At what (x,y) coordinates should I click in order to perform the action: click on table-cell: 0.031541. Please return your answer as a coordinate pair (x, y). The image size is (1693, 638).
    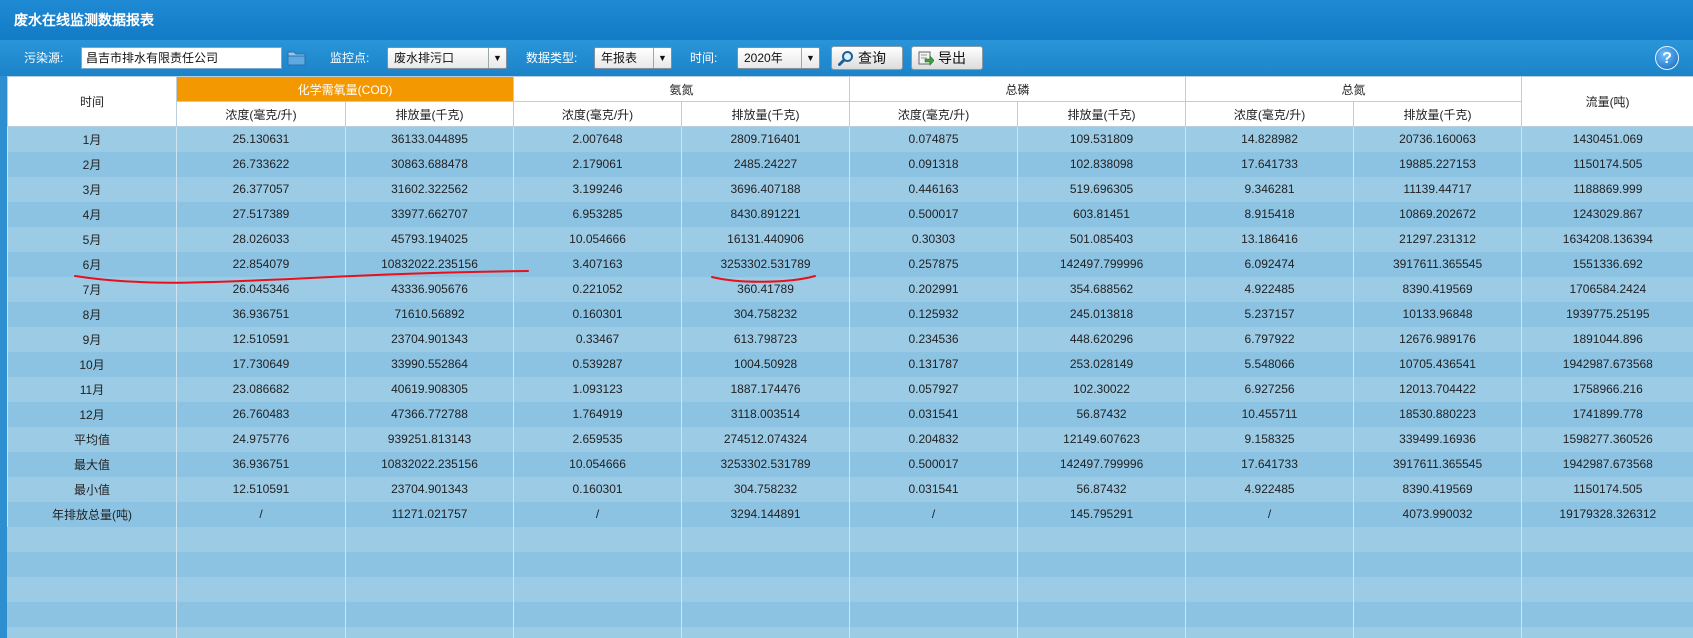
    Looking at the image, I should click on (933, 414).